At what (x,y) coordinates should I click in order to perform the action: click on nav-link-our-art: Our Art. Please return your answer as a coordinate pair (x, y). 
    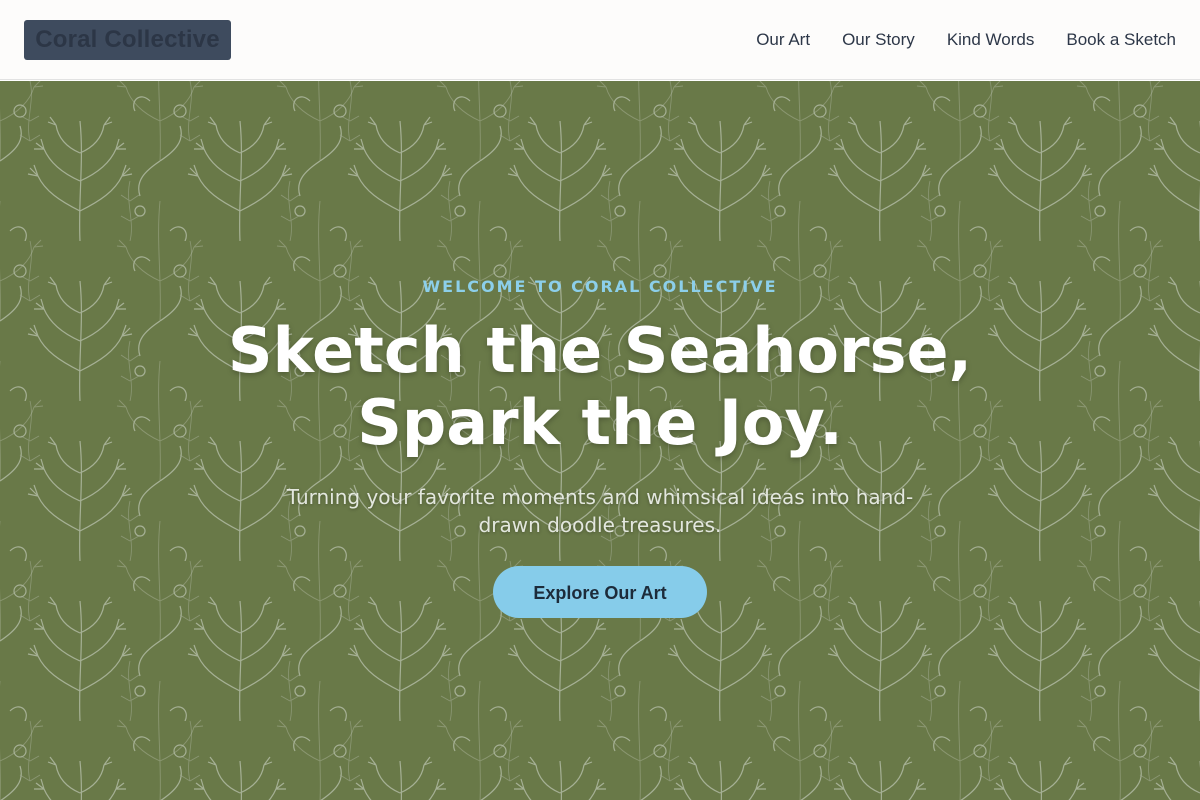
    Looking at the image, I should click on (783, 40).